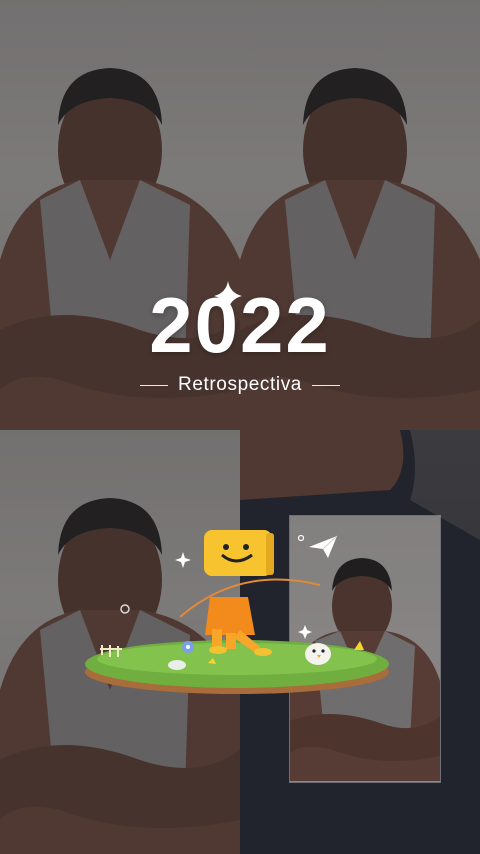 The image size is (480, 854). What do you see at coordinates (154, 385) in the screenshot?
I see `divider-left` at bounding box center [154, 385].